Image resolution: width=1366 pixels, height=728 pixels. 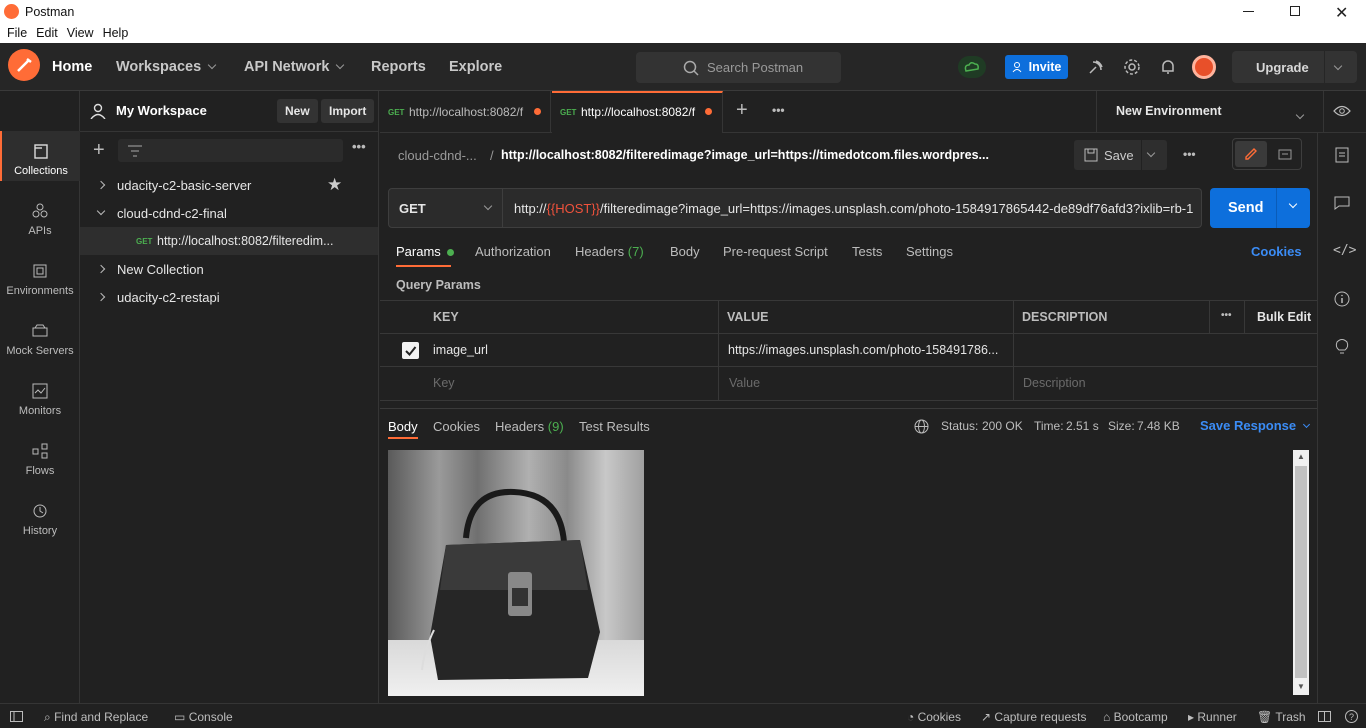 I want to click on nav-explore: Explore, so click(x=475, y=67).